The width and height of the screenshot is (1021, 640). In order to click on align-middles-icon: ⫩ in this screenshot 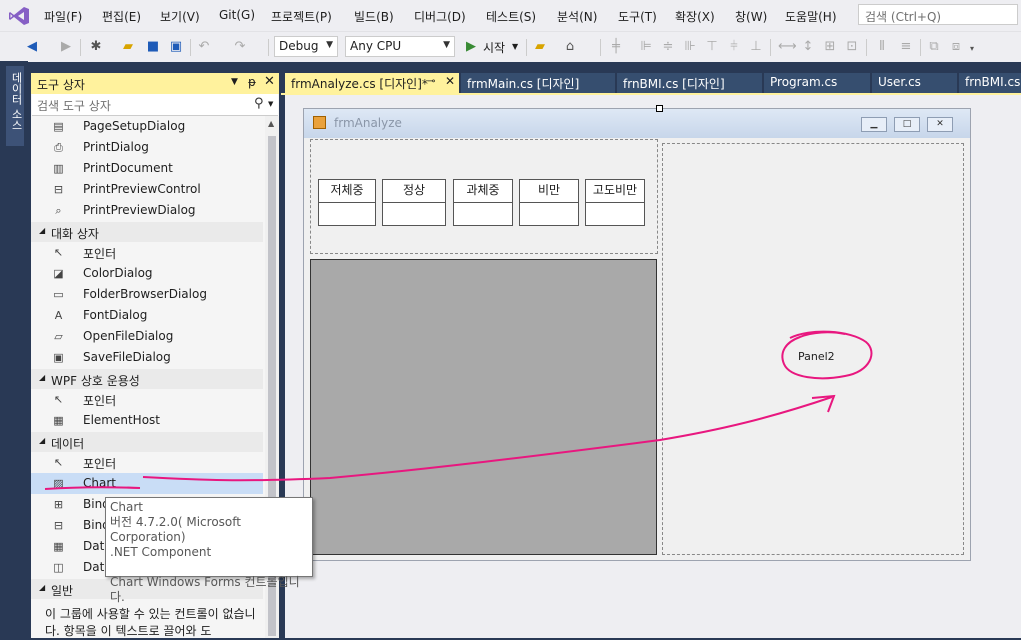, I will do `click(734, 47)`.